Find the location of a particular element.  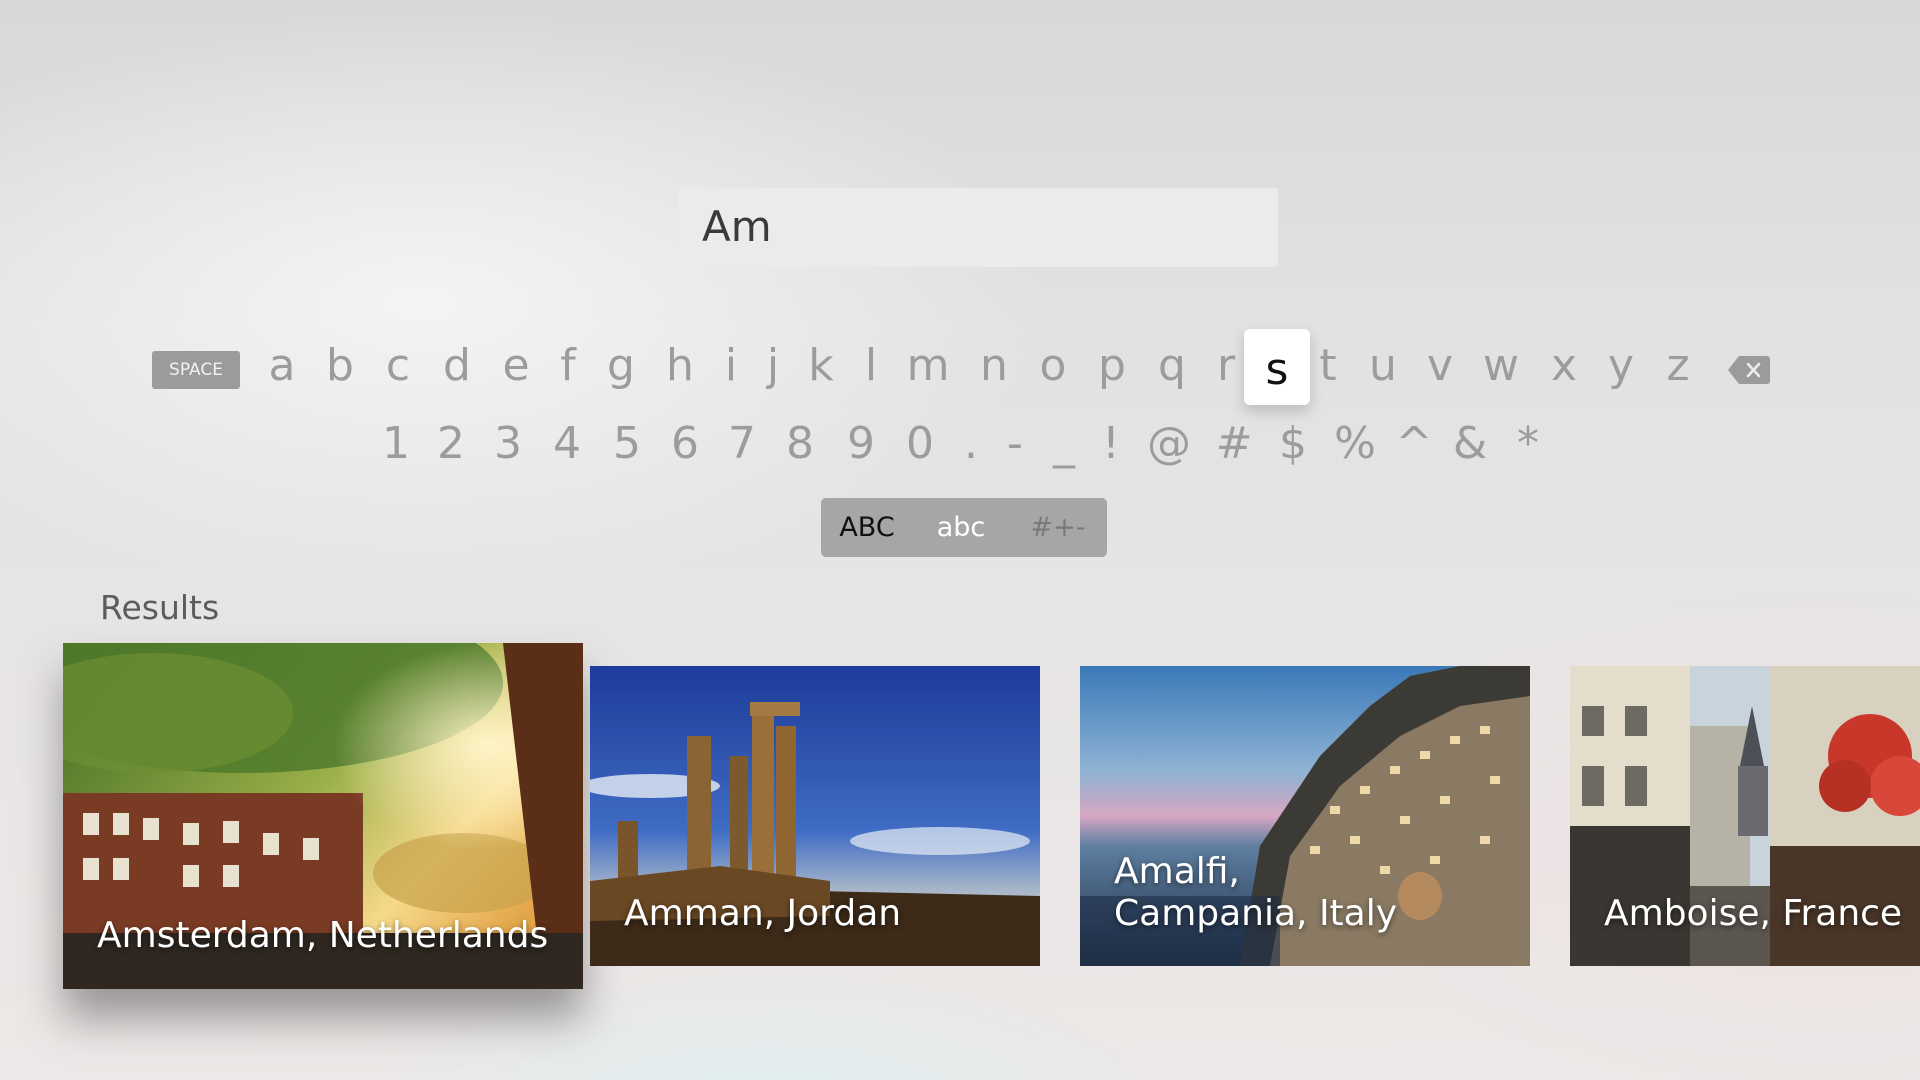

key-symbol-5: 6 is located at coordinates (685, 444).